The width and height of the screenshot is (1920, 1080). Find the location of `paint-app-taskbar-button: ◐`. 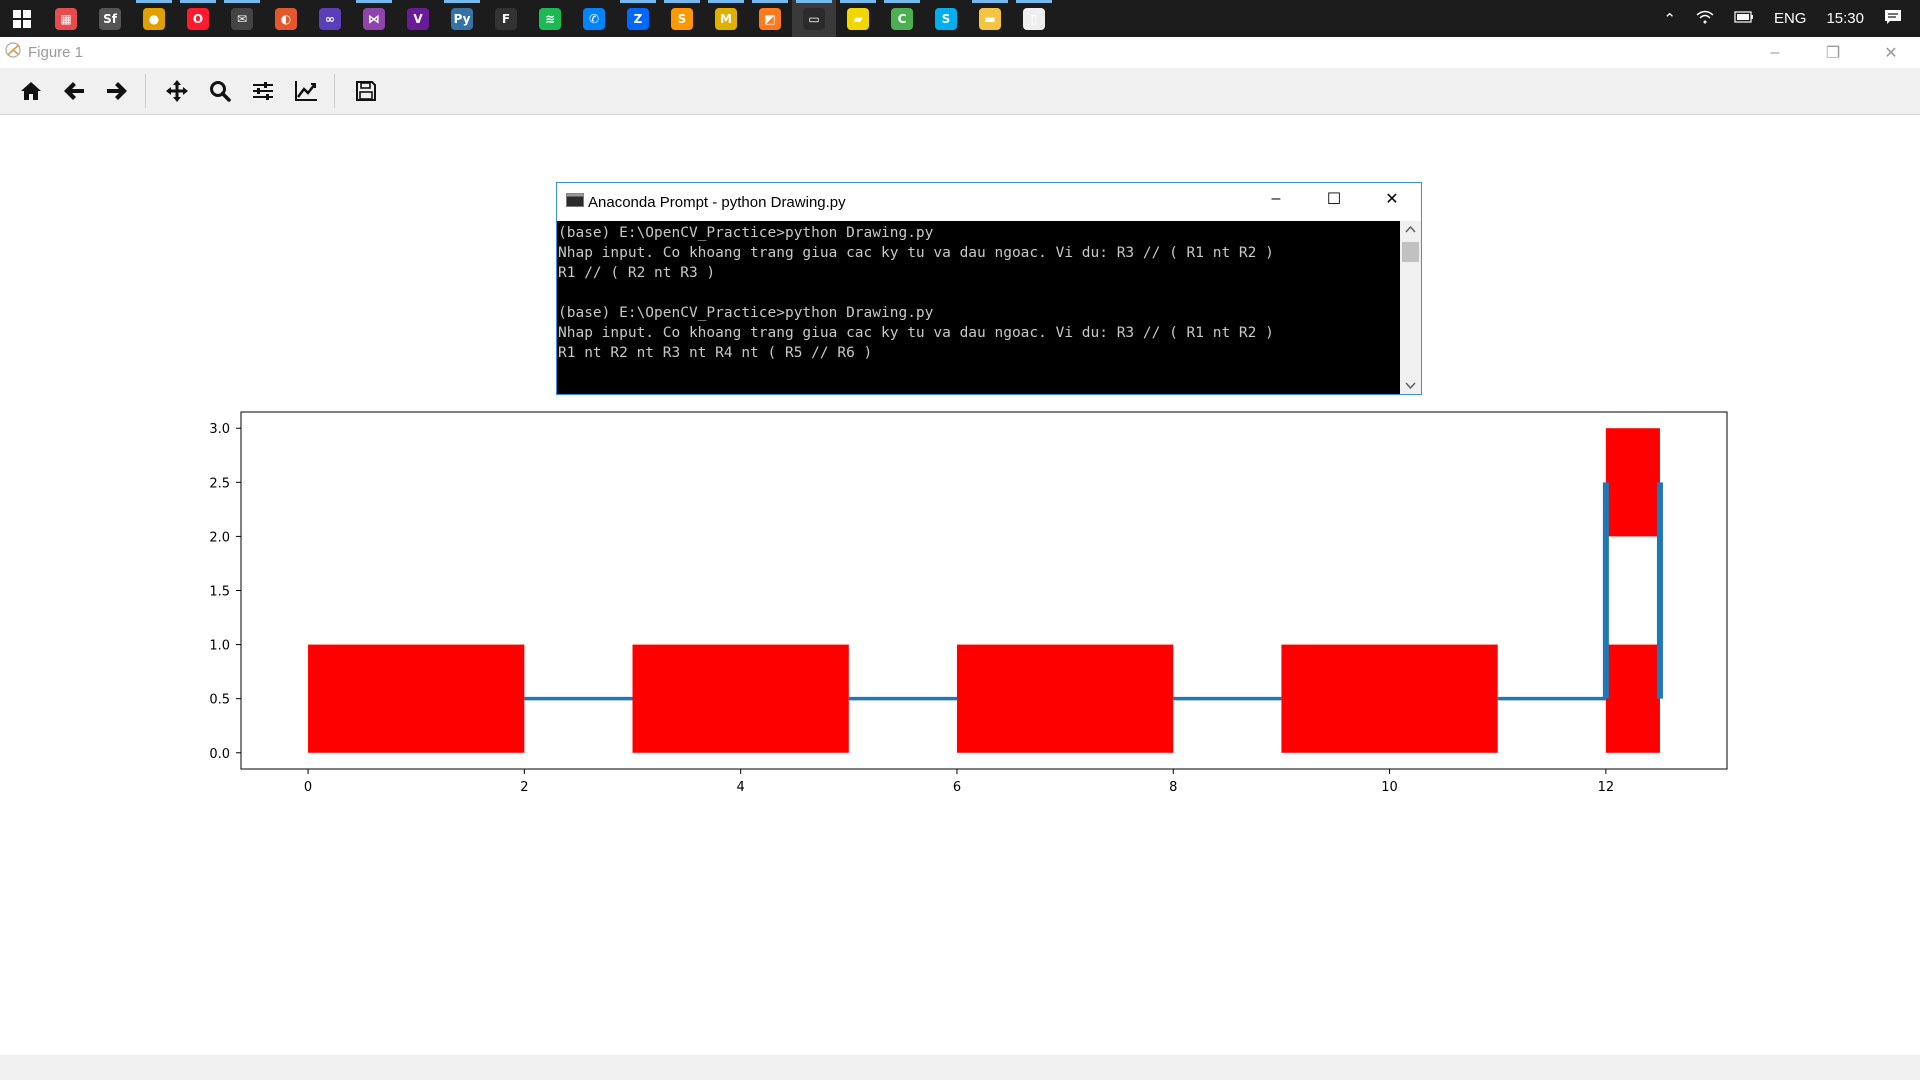

paint-app-taskbar-button: ◐ is located at coordinates (286, 18).